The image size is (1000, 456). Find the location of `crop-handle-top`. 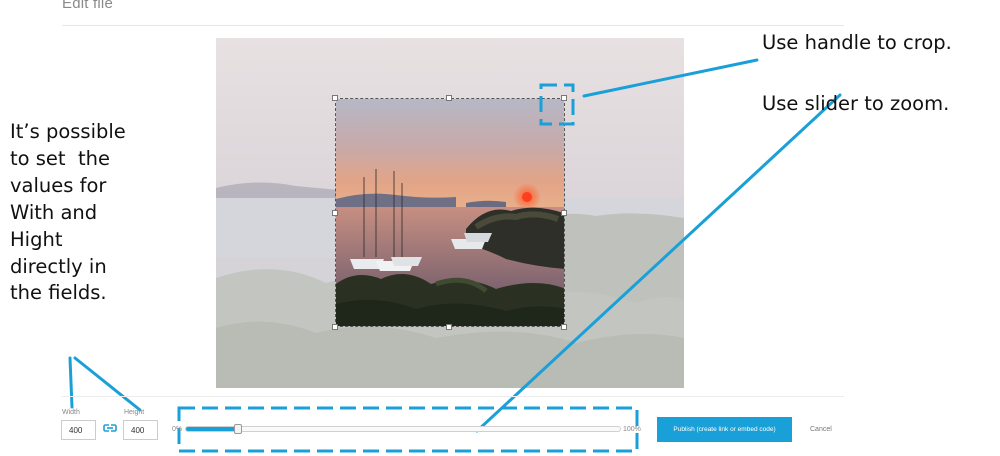

crop-handle-top is located at coordinates (449, 98).